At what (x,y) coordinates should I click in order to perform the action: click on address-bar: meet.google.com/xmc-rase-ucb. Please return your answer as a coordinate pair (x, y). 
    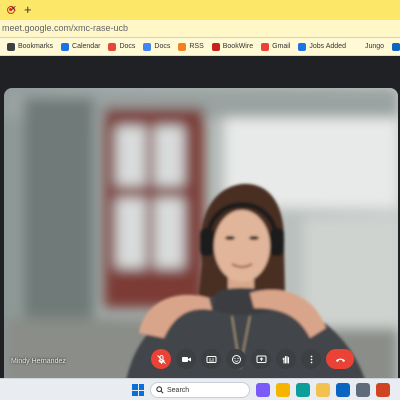
    Looking at the image, I should click on (200, 29).